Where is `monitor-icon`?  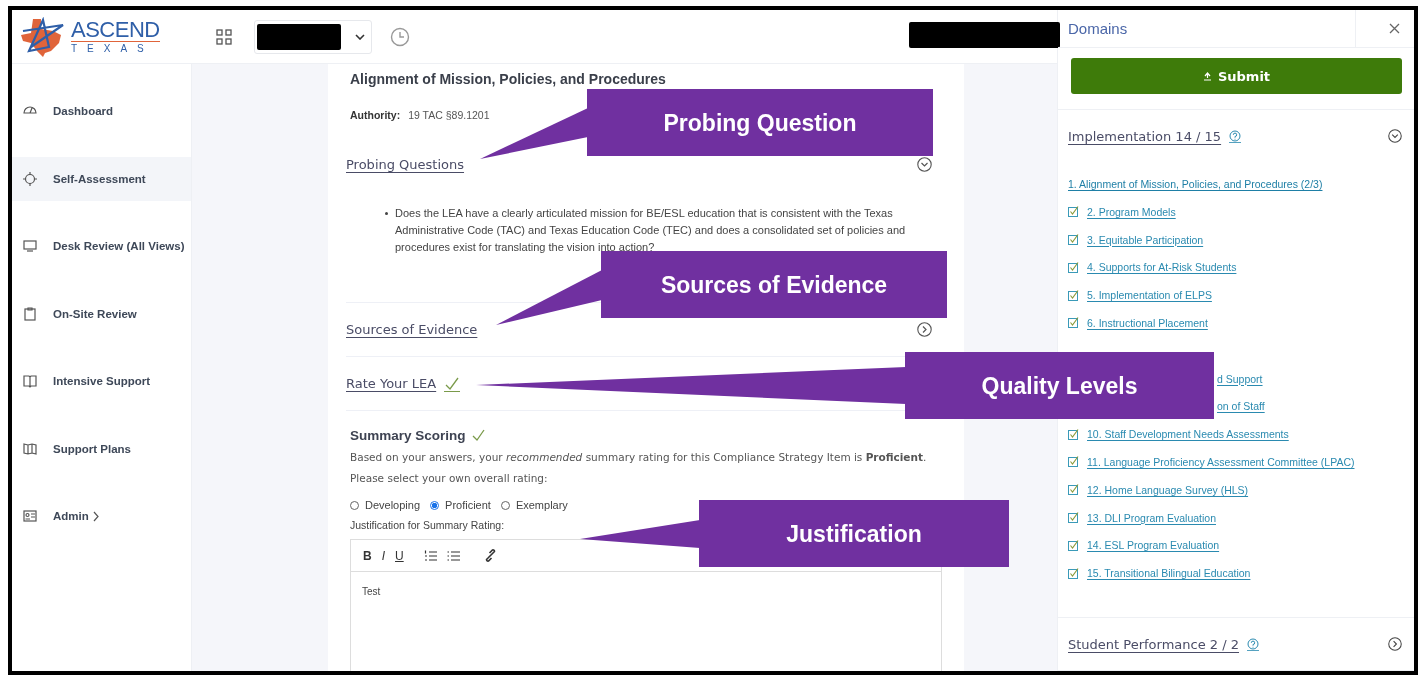
monitor-icon is located at coordinates (30, 246).